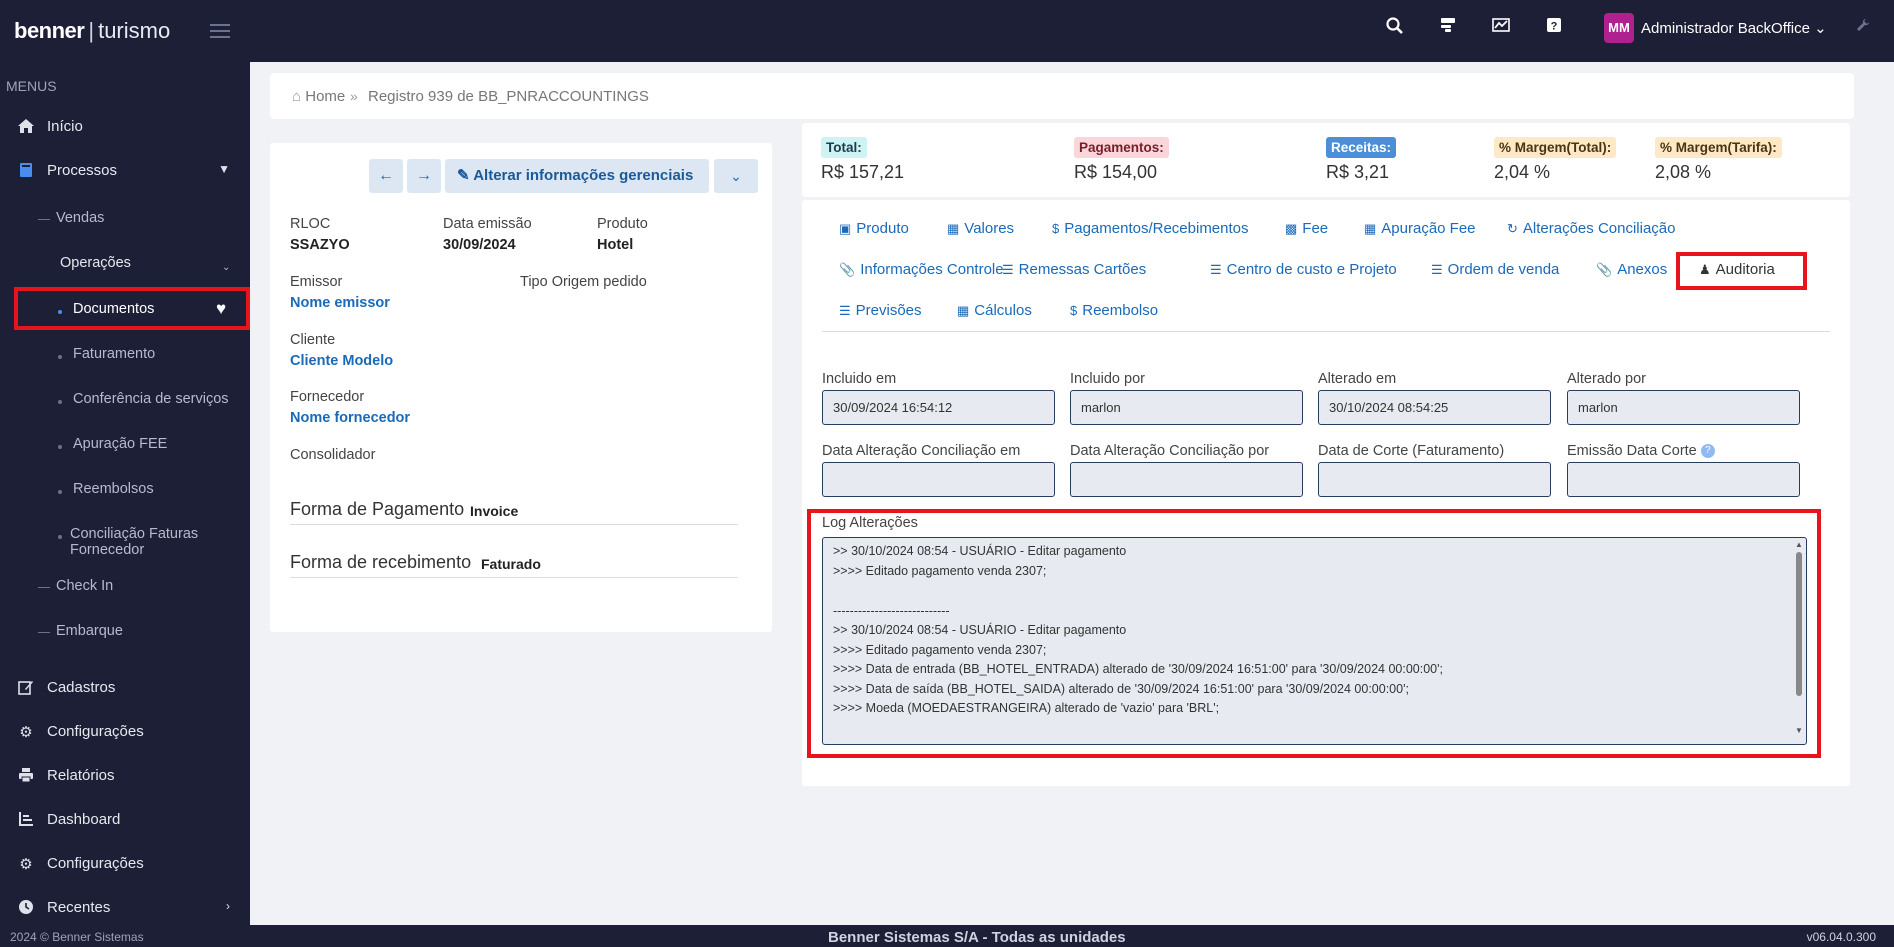 This screenshot has height=947, width=1894. What do you see at coordinates (921, 269) in the screenshot?
I see `tab-informacoes-controle: 📎 Informações Controle` at bounding box center [921, 269].